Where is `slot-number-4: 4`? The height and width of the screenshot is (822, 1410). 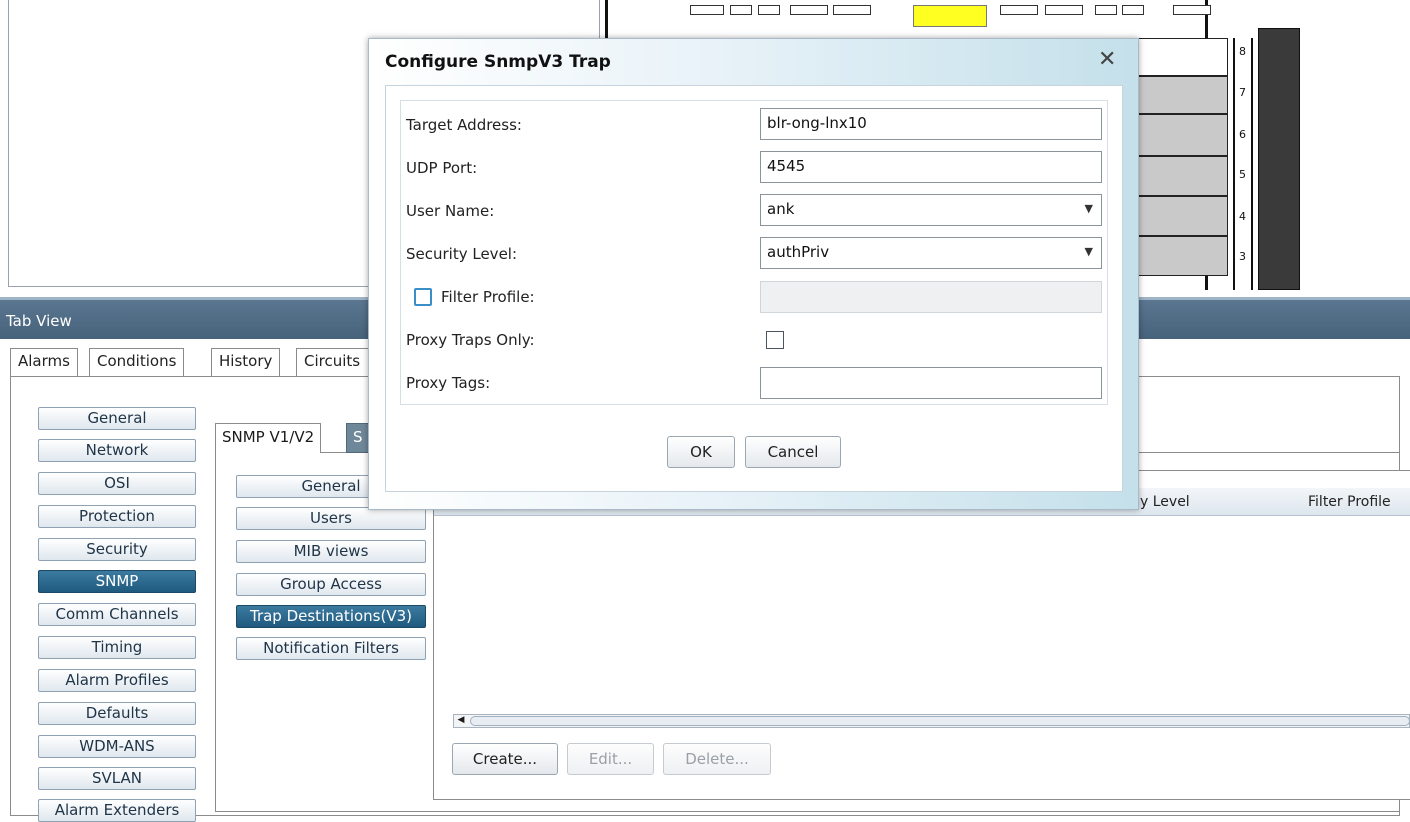 slot-number-4: 4 is located at coordinates (1242, 216).